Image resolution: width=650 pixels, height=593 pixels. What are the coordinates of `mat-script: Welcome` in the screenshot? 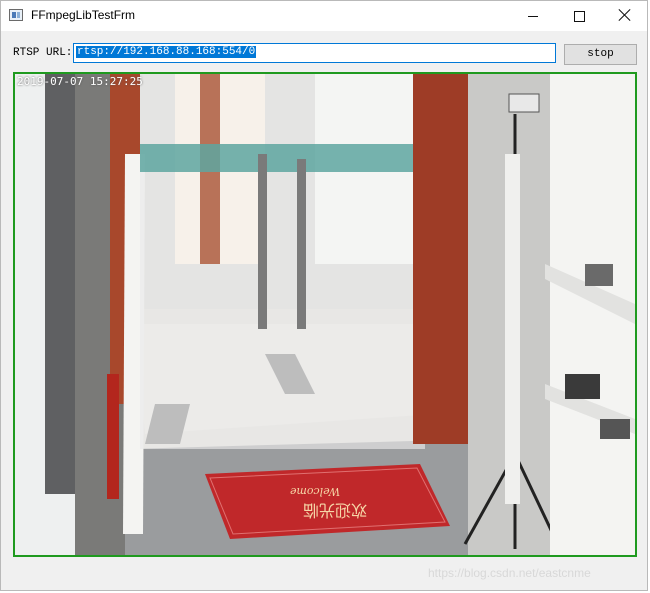 It's located at (314, 491).